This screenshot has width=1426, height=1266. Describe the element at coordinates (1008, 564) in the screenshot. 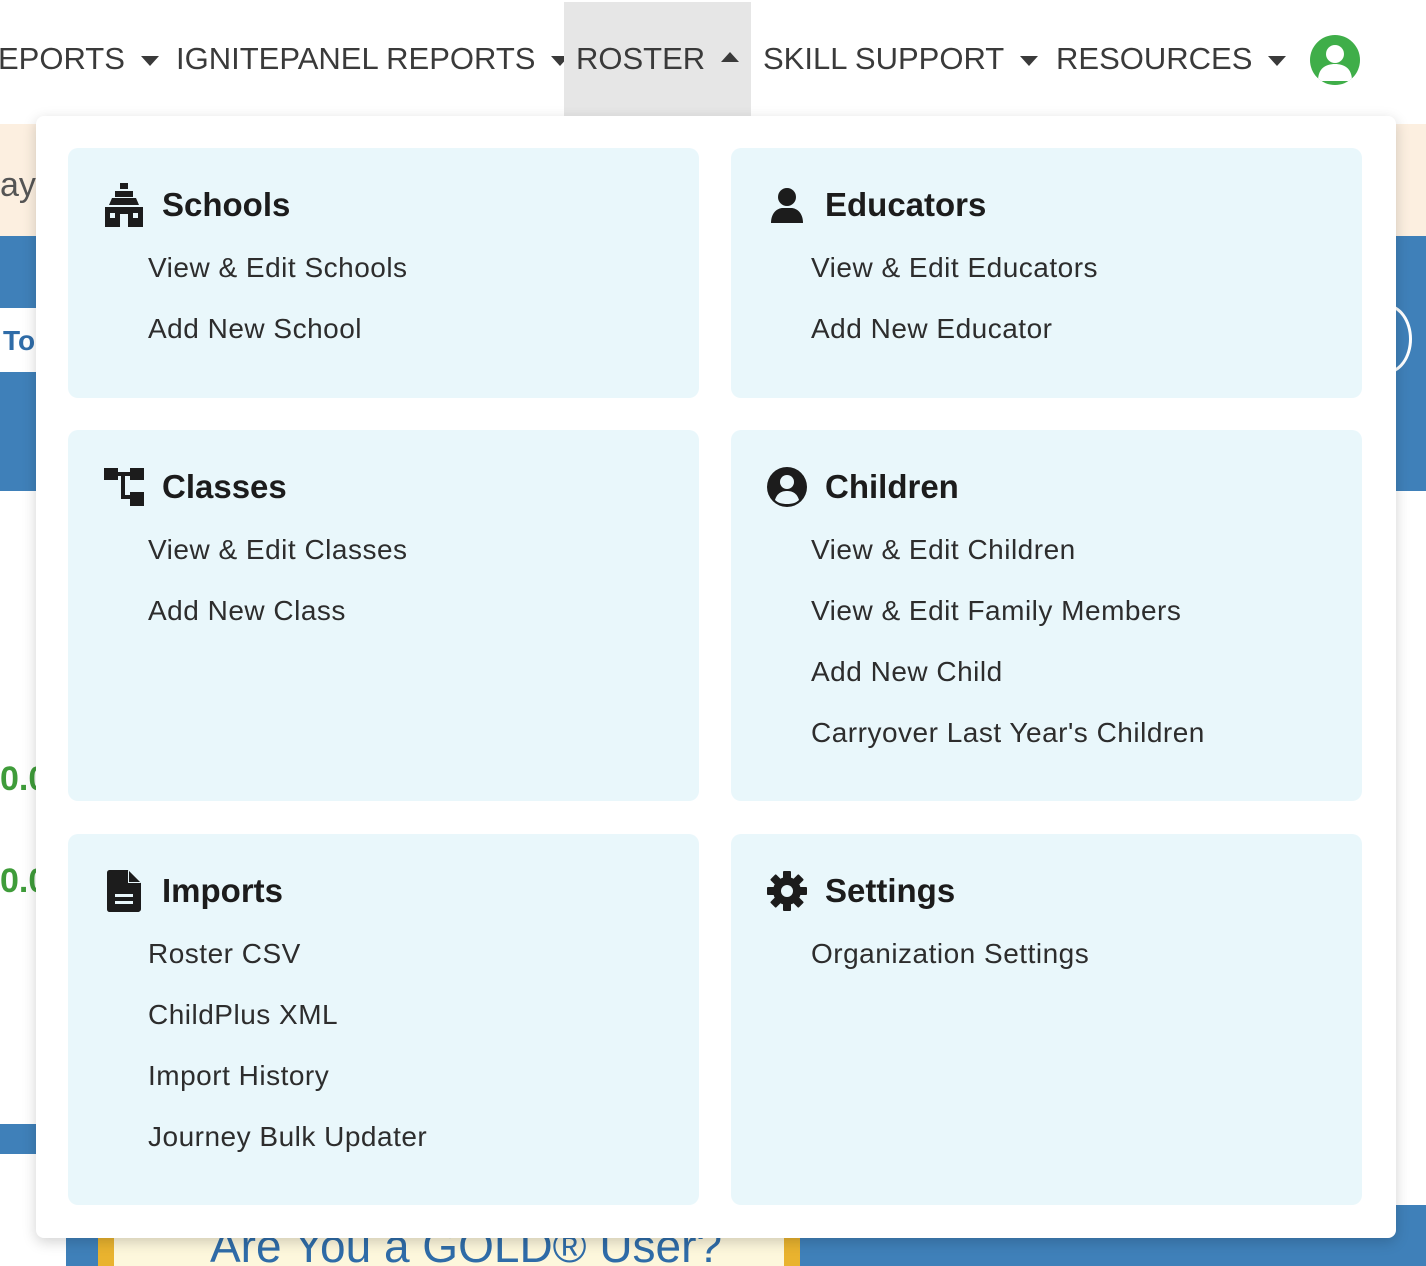

I see `link-view-edit-children: View & Edit Children` at that location.